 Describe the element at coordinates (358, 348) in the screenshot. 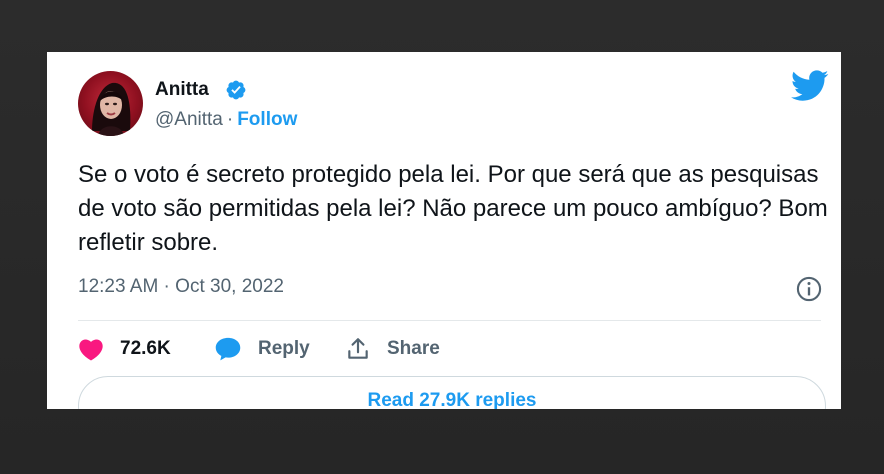

I see `share-upload-icon` at that location.